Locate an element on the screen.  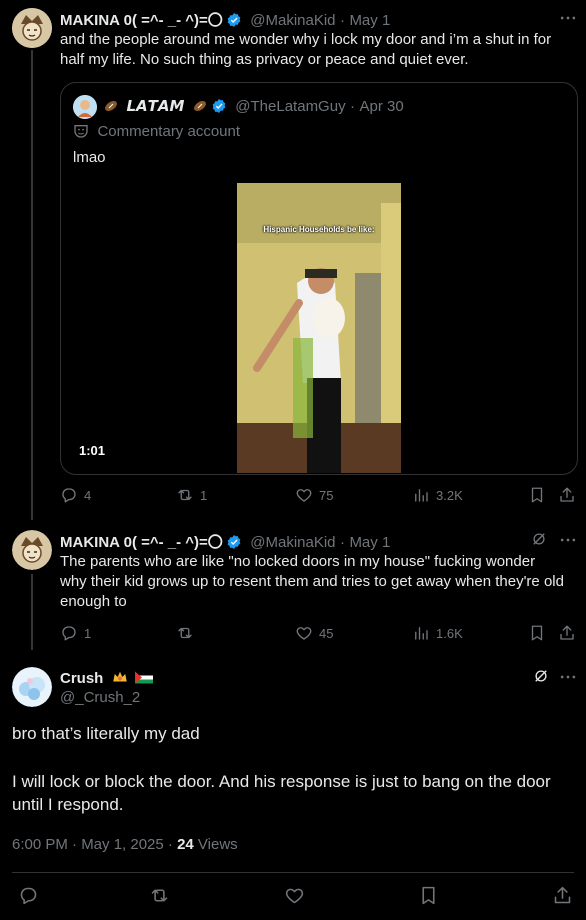
display-name: Crush is located at coordinates (81, 678).